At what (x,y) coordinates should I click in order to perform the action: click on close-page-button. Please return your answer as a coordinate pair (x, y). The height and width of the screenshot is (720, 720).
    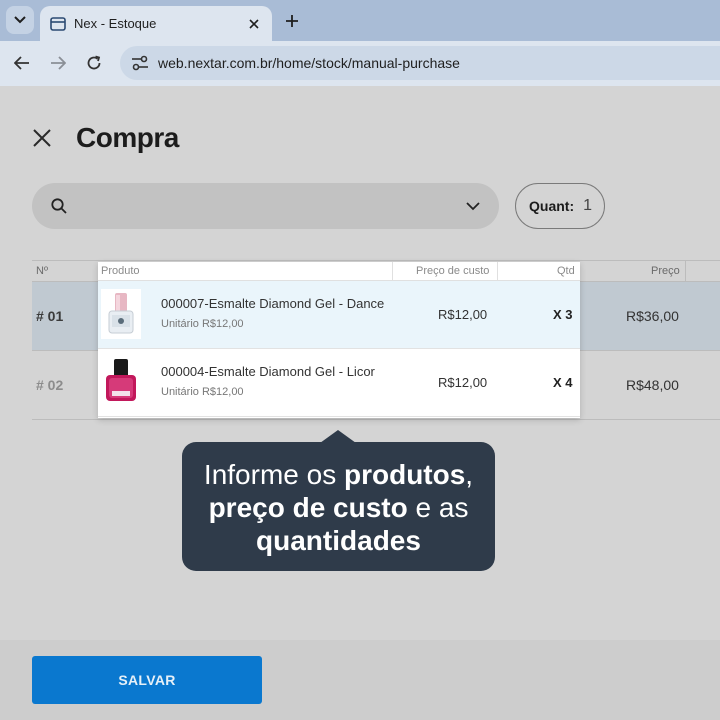
    Looking at the image, I should click on (42, 138).